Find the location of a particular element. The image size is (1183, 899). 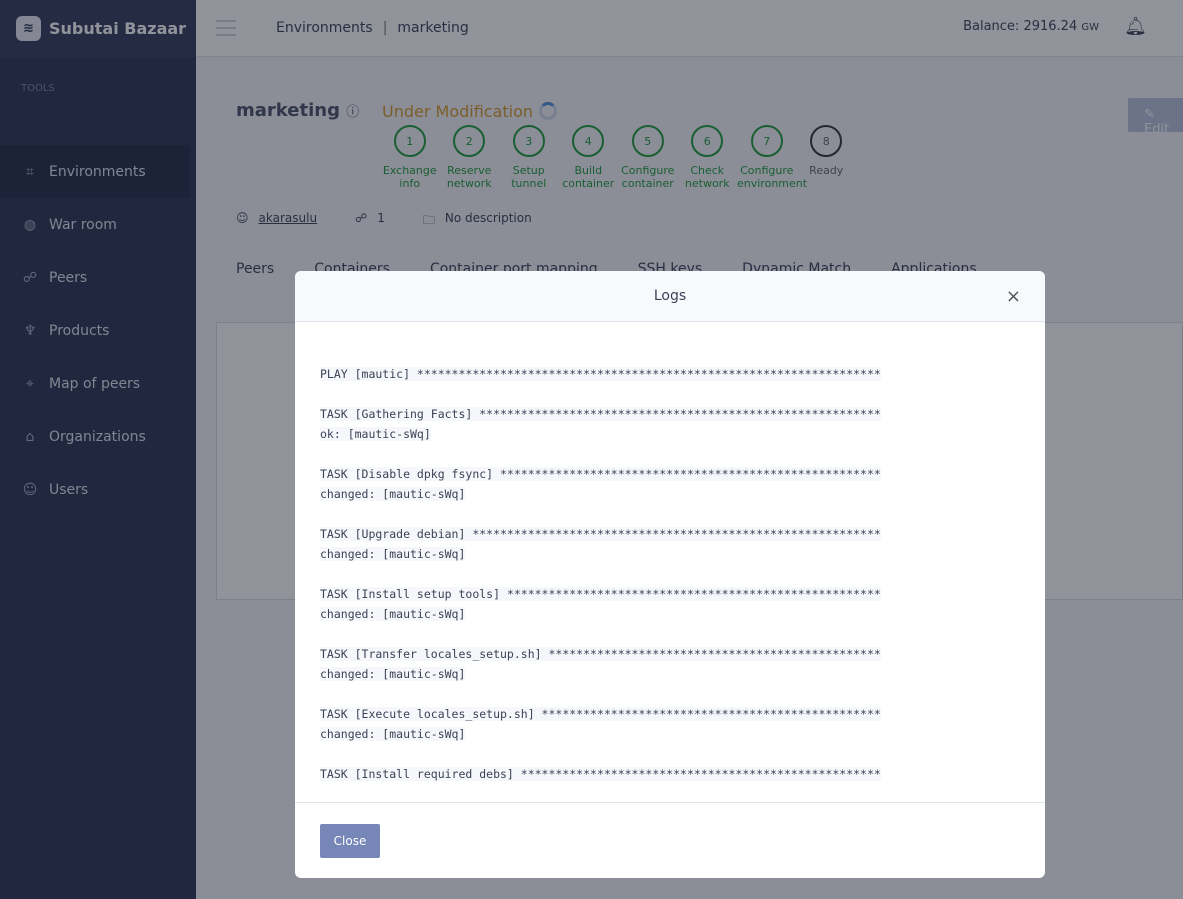

close-button: Close is located at coordinates (350, 841).